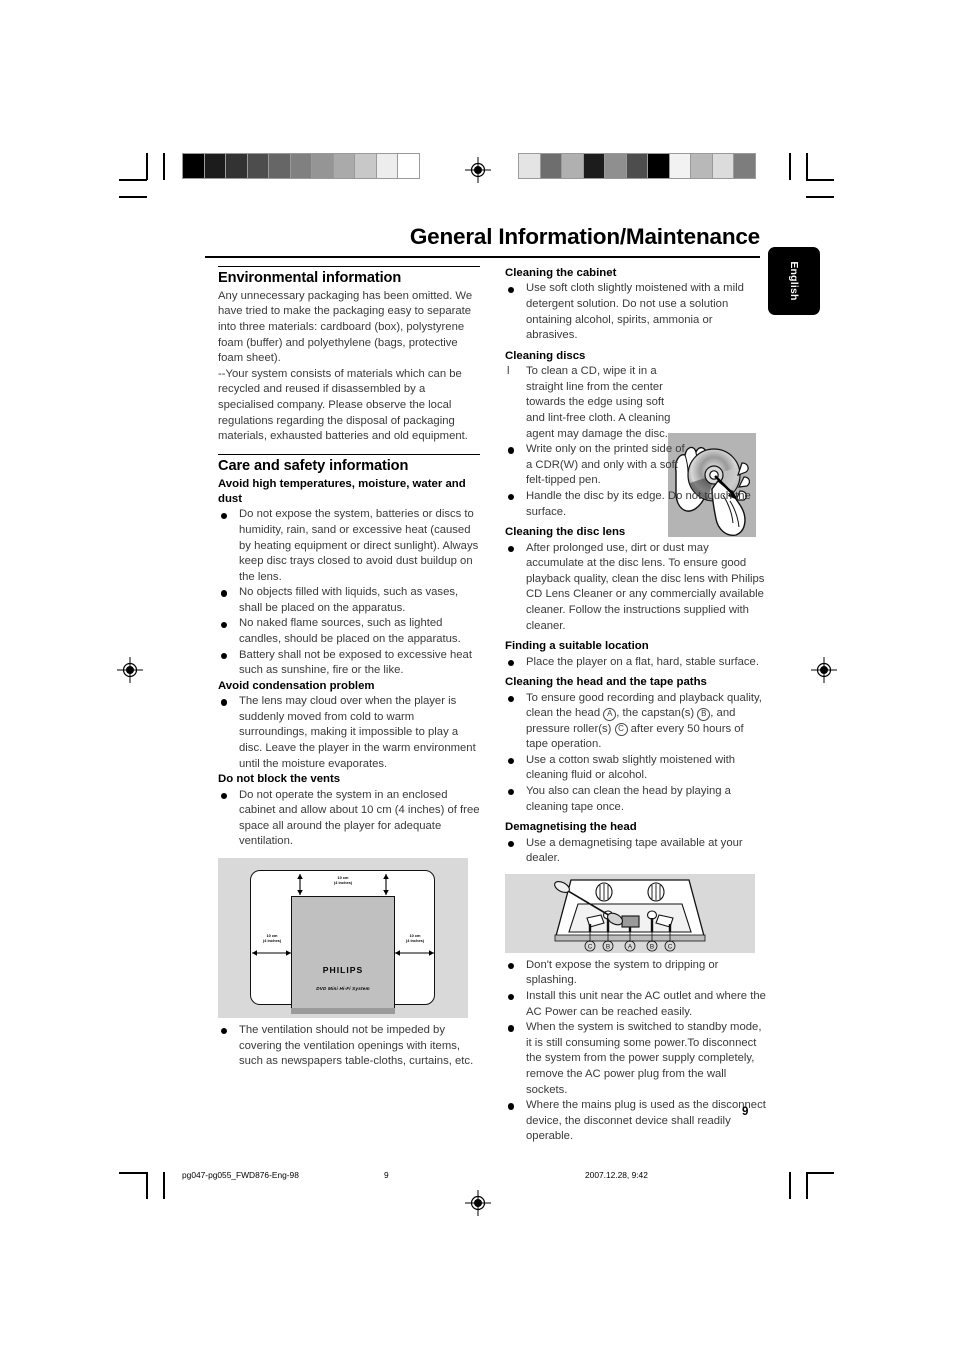 The height and width of the screenshot is (1351, 954). What do you see at coordinates (349, 266) in the screenshot?
I see `section-rule-environmental` at bounding box center [349, 266].